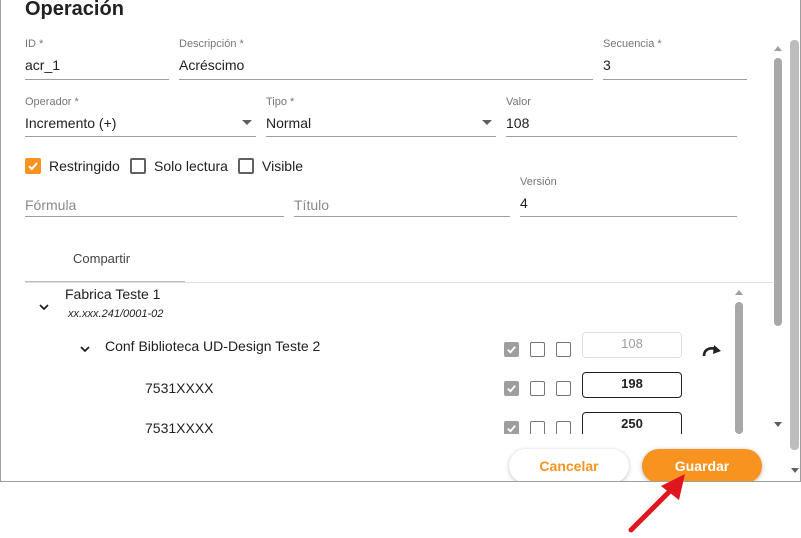 The image size is (801, 538). Describe the element at coordinates (154, 196) in the screenshot. I see `formula-field: Fórmula` at that location.